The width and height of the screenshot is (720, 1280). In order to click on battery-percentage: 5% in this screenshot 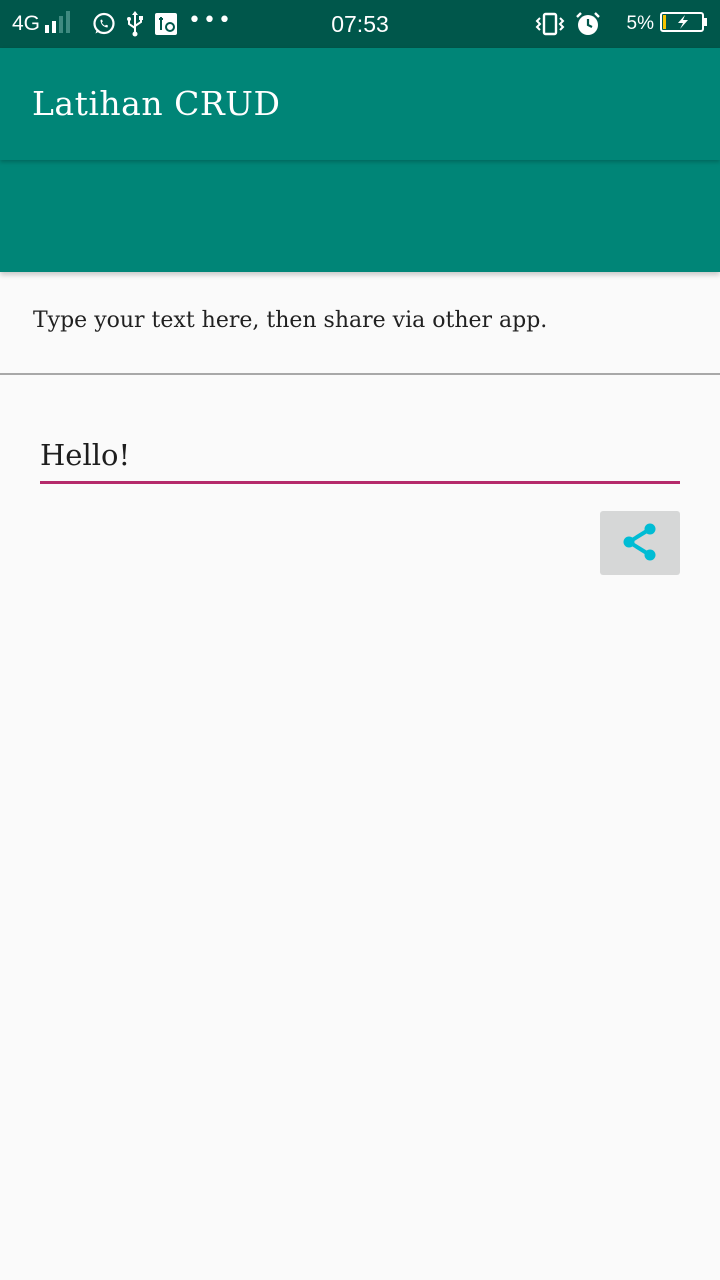, I will do `click(640, 23)`.